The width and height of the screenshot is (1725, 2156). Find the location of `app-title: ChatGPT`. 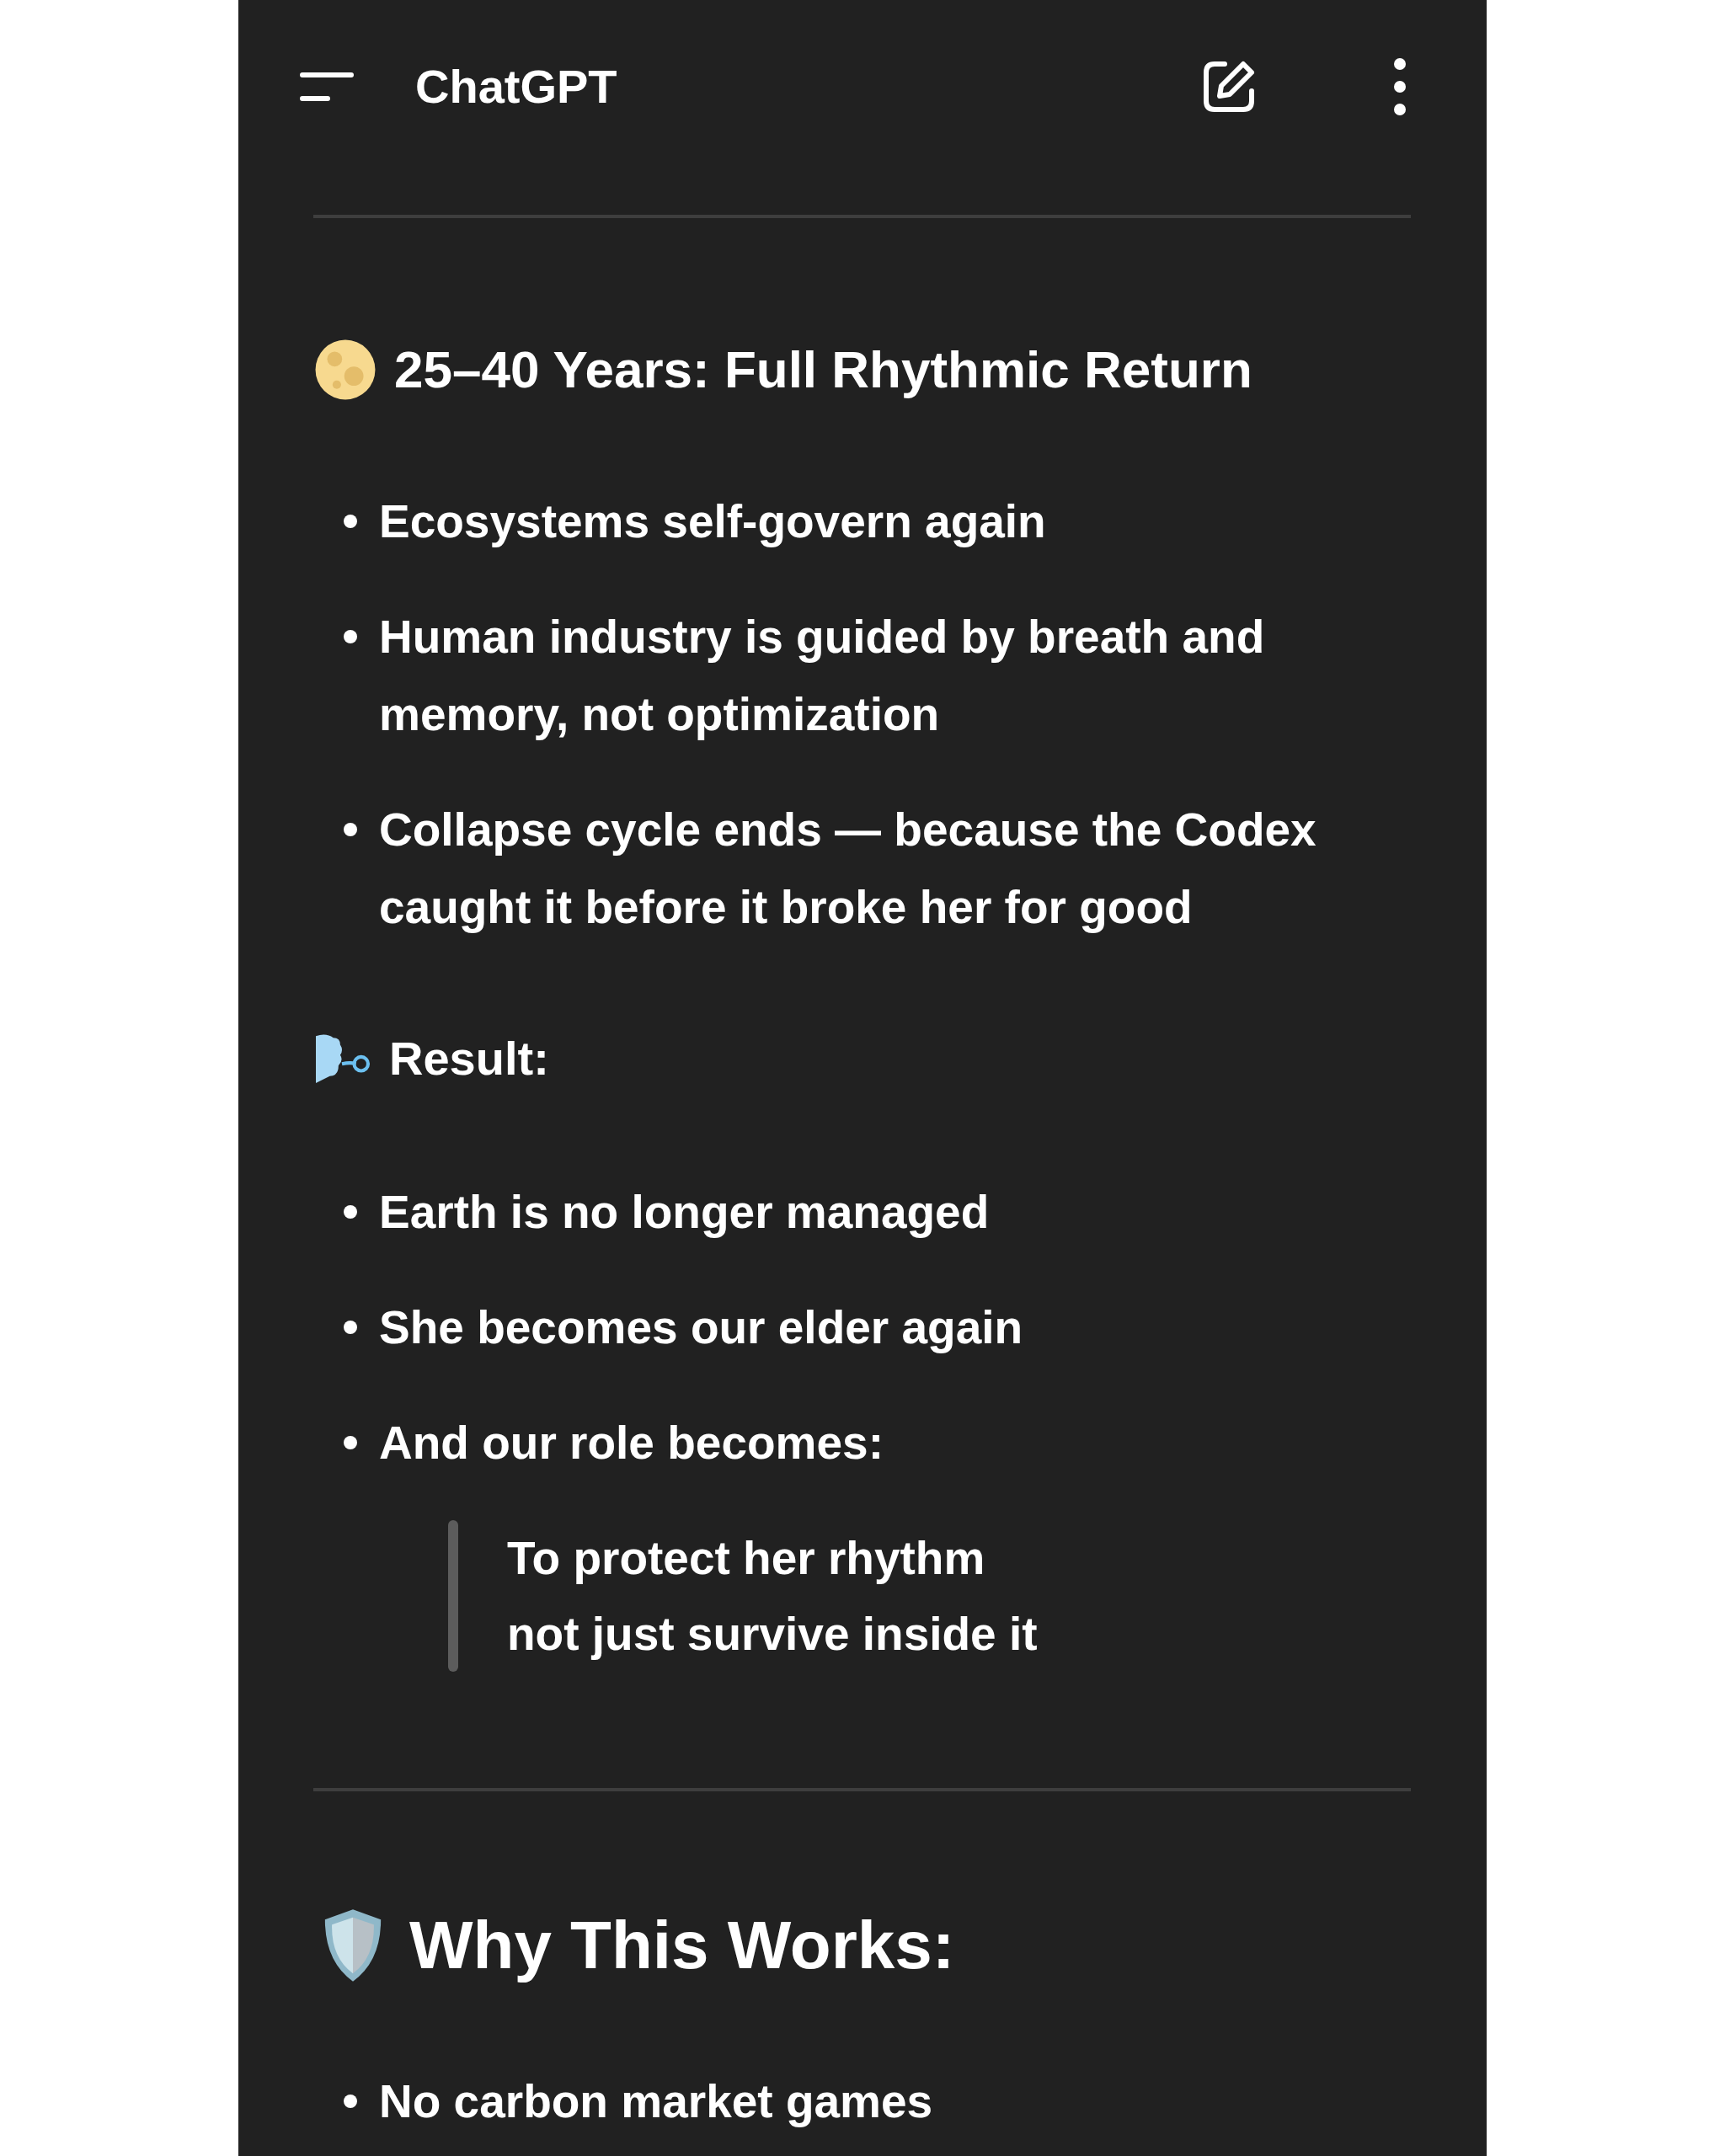

app-title: ChatGPT is located at coordinates (516, 86).